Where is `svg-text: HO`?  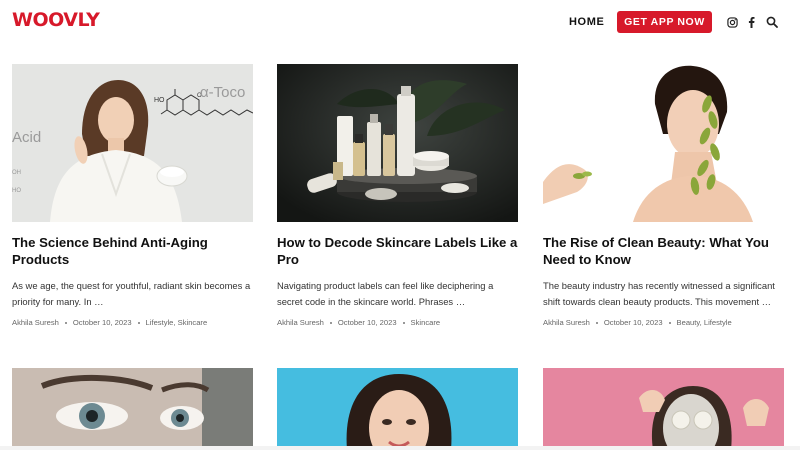
svg-text: HO is located at coordinates (16, 191).